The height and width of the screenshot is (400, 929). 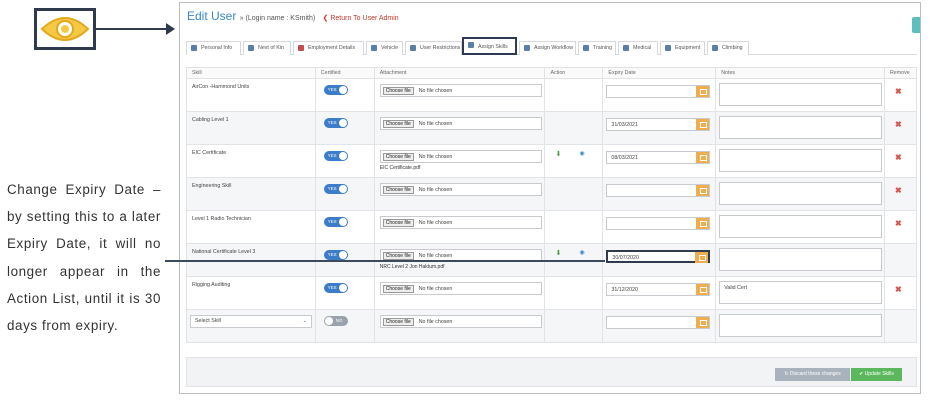 What do you see at coordinates (547, 48) in the screenshot?
I see `tab-assign-workflow: Assign Workflow` at bounding box center [547, 48].